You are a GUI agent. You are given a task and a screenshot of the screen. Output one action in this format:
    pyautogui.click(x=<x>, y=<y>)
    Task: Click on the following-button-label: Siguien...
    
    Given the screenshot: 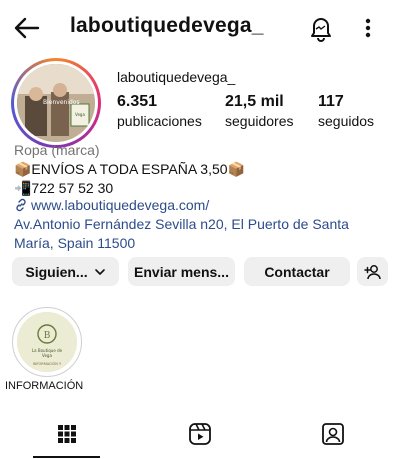 What is the action you would take?
    pyautogui.click(x=56, y=271)
    